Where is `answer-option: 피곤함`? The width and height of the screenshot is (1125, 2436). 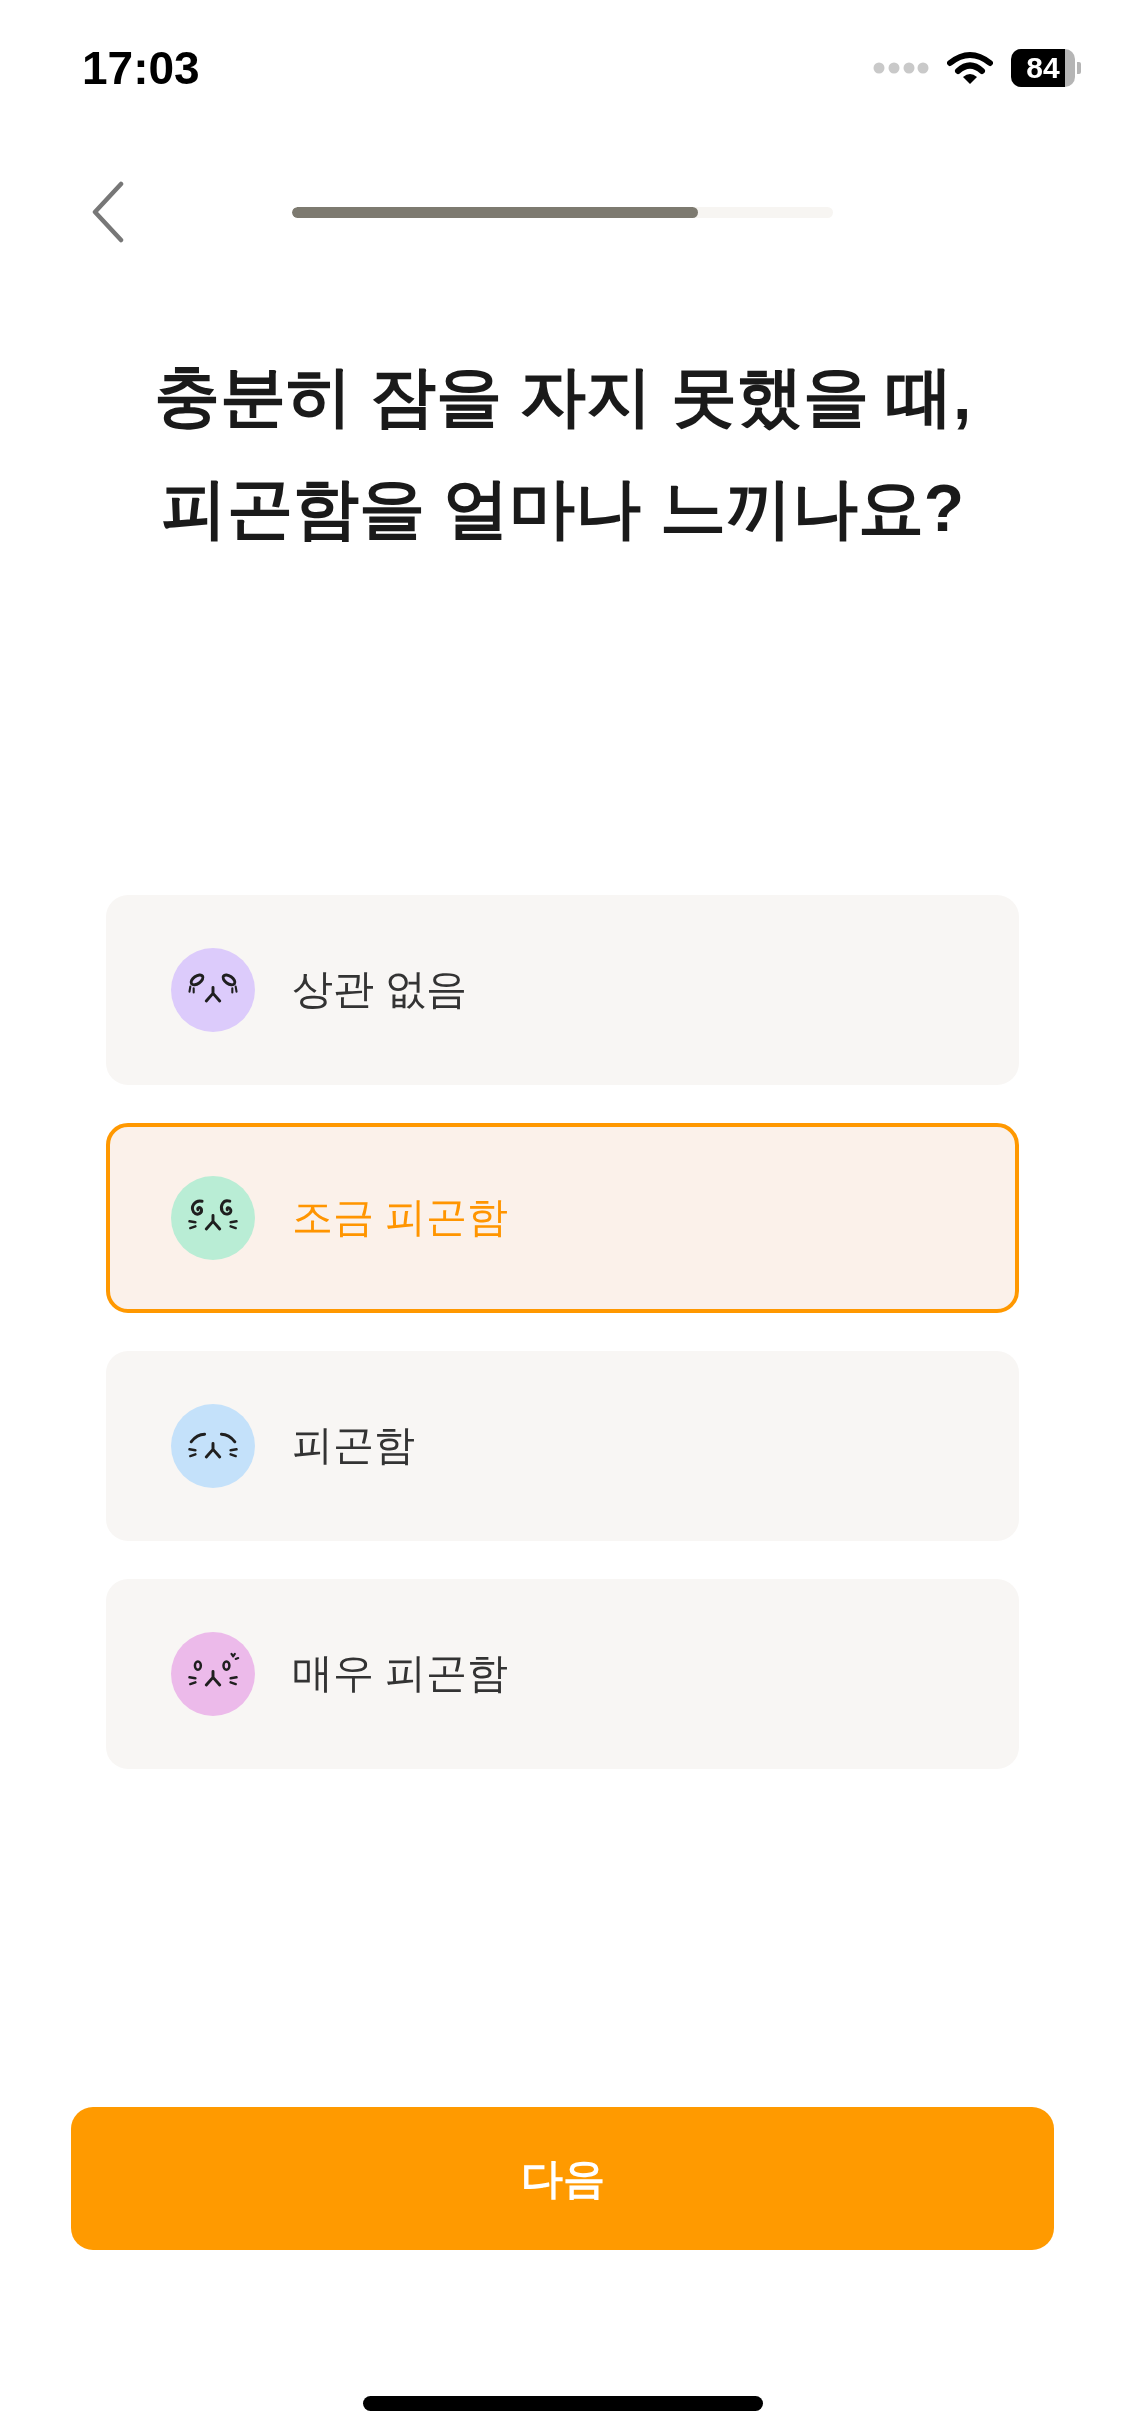
answer-option: 피곤함 is located at coordinates (562, 1446).